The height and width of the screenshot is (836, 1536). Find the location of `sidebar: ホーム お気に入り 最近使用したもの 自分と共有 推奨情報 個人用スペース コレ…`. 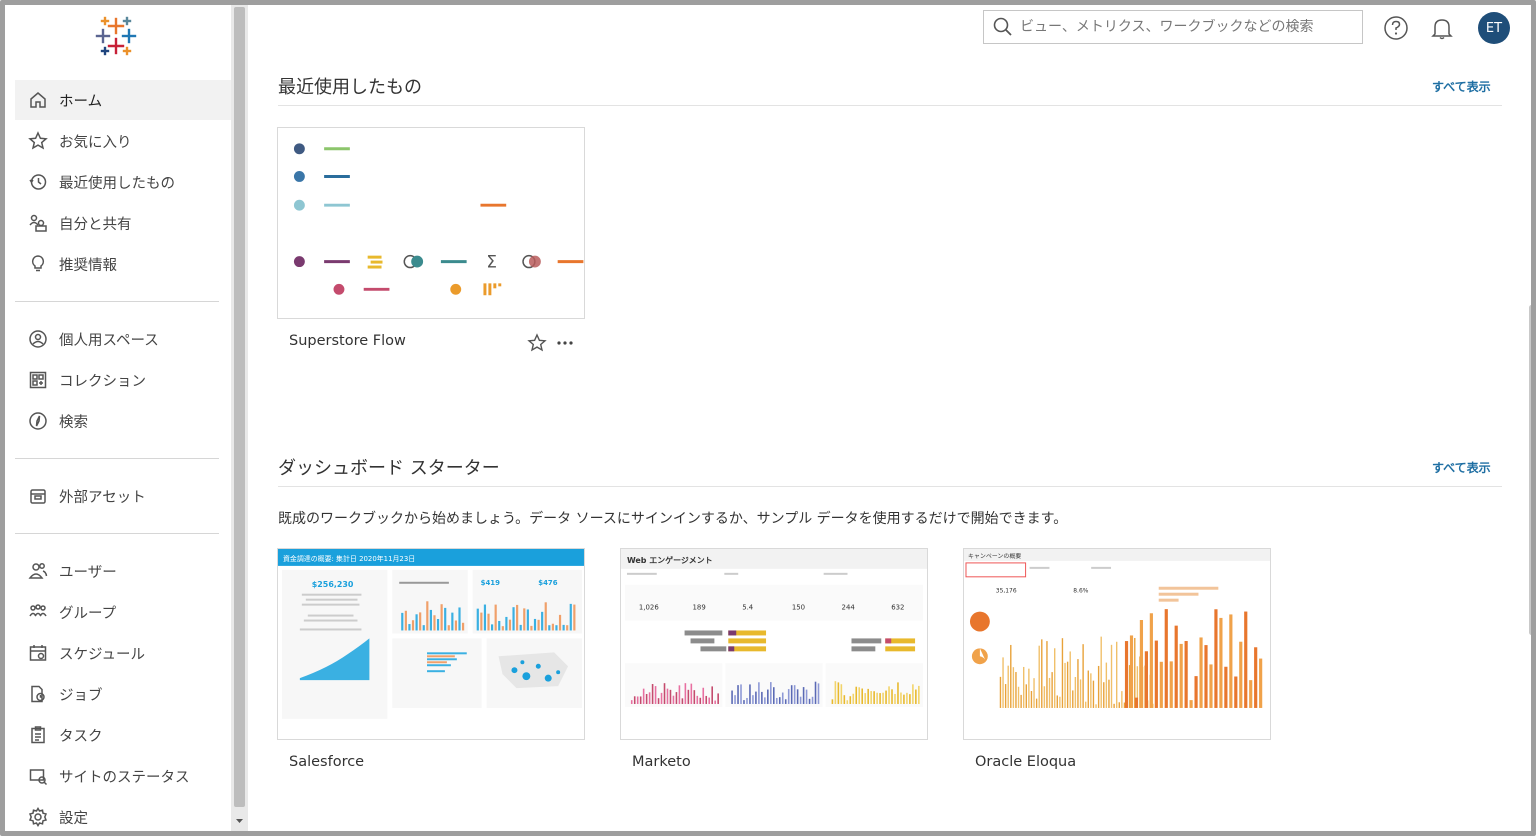

sidebar: ホーム お気に入り 最近使用したもの 自分と共有 推奨情報 個人用スペース コレ… is located at coordinates (118, 418).